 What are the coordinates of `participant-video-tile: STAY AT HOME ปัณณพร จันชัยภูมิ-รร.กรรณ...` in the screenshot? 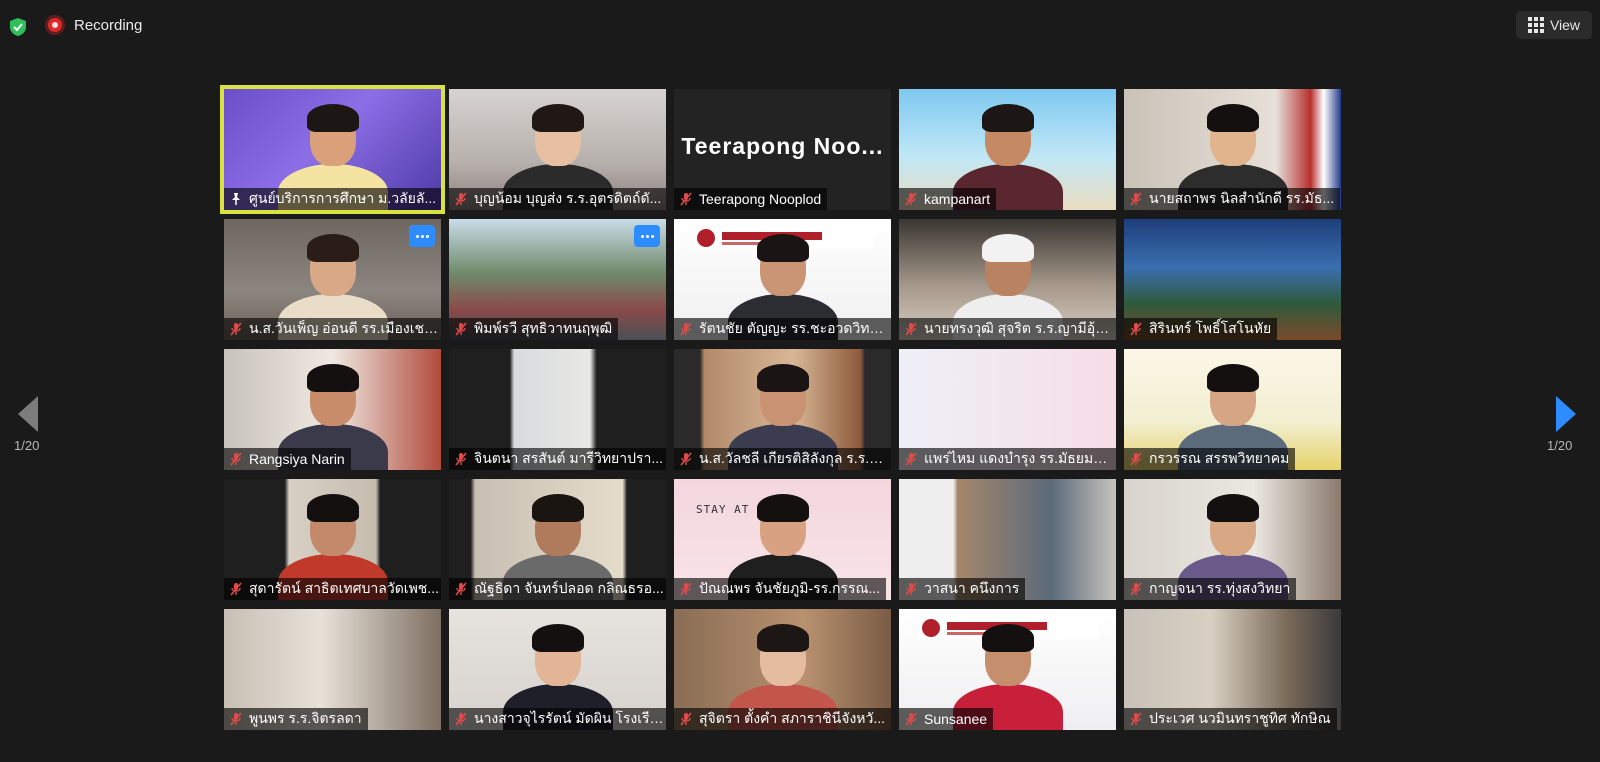 It's located at (782, 539).